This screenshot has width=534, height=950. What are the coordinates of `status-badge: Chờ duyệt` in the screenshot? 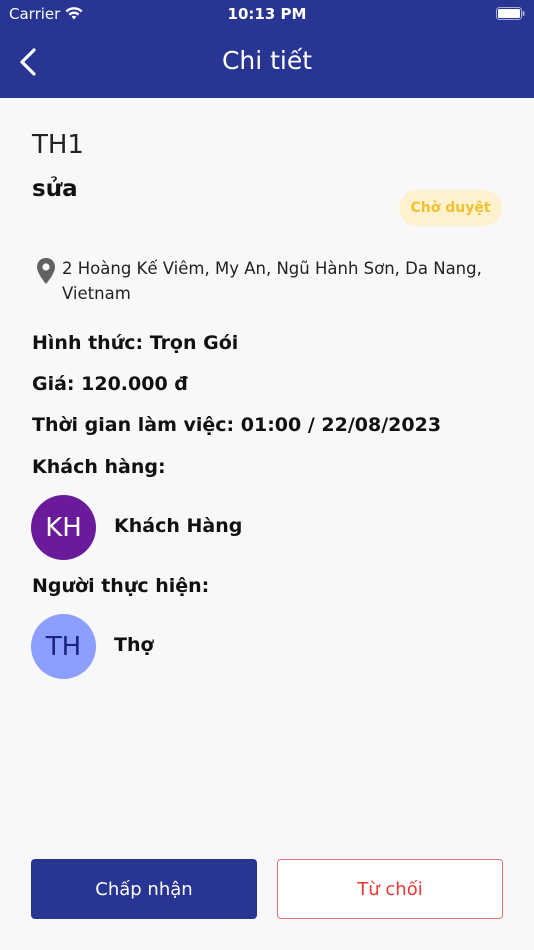 It's located at (450, 208).